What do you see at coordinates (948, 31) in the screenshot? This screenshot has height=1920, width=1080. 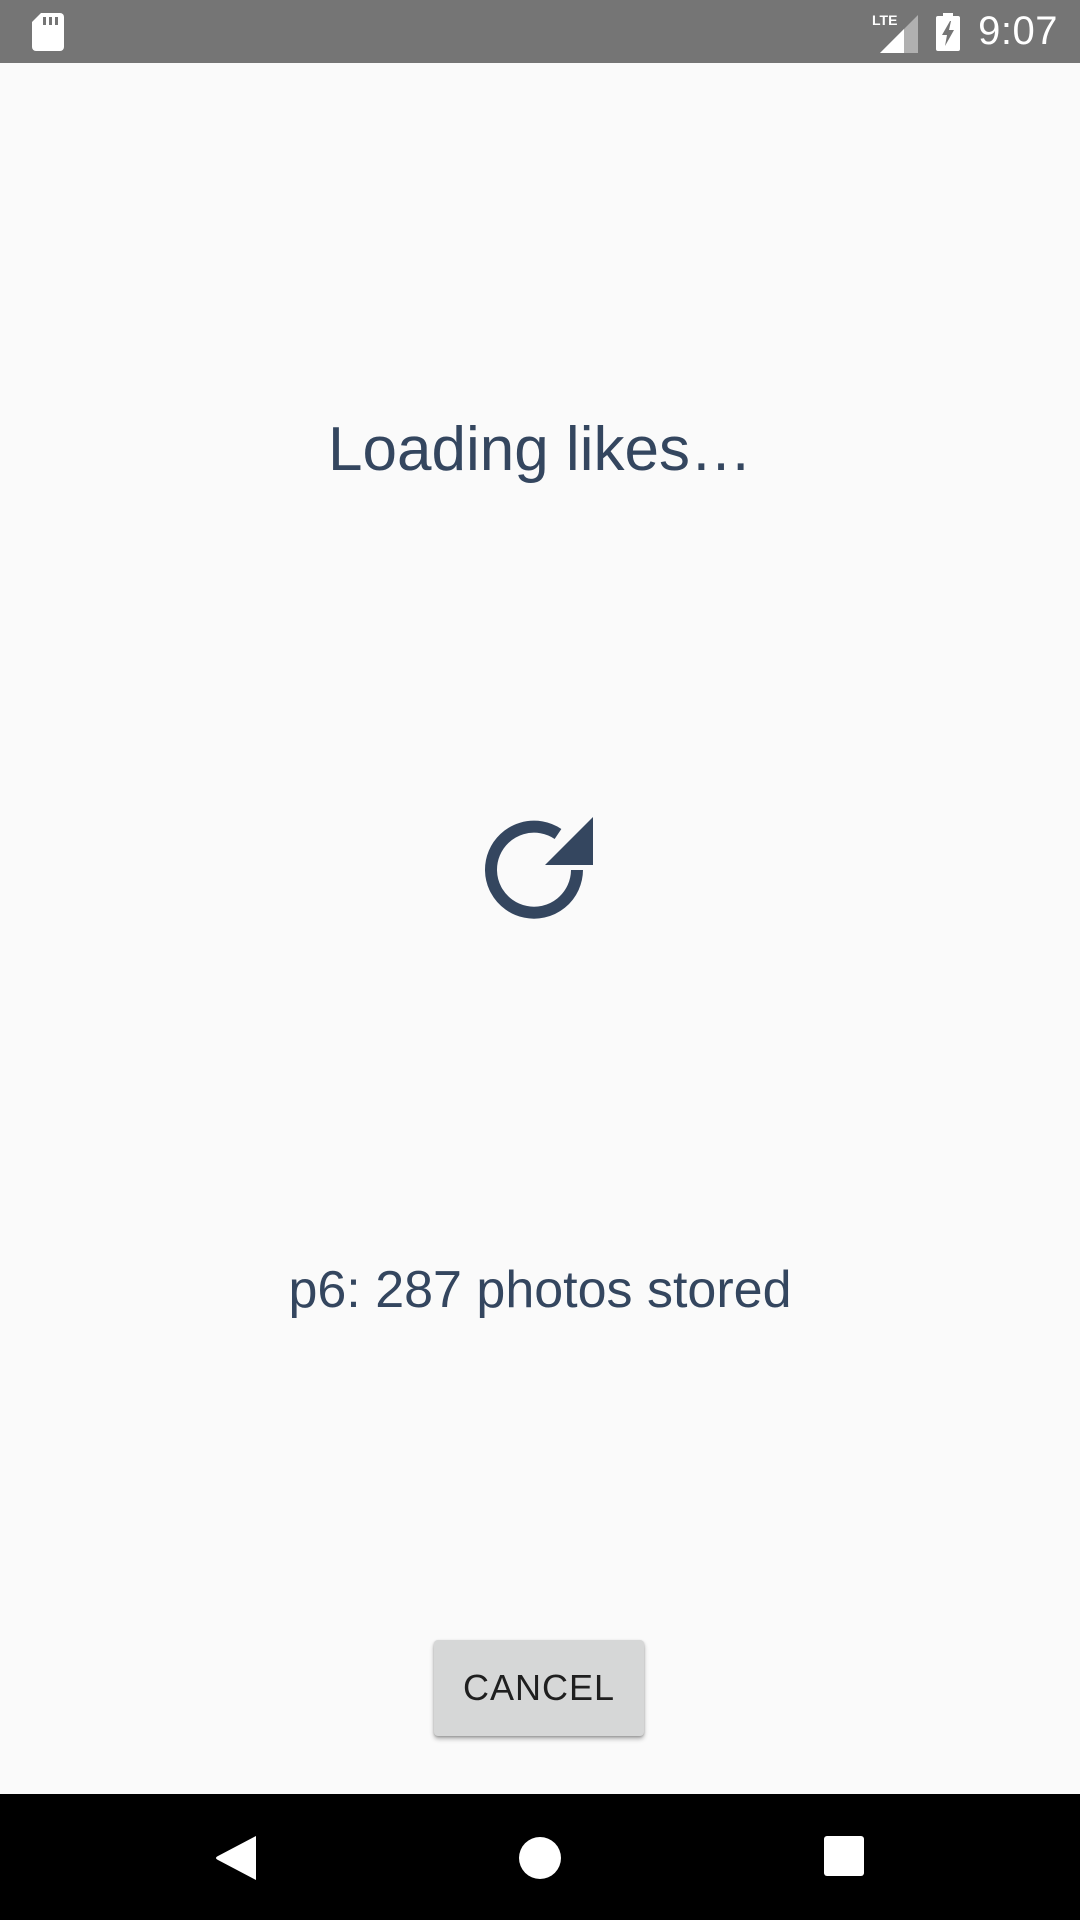 I see `battery-charging-icon` at bounding box center [948, 31].